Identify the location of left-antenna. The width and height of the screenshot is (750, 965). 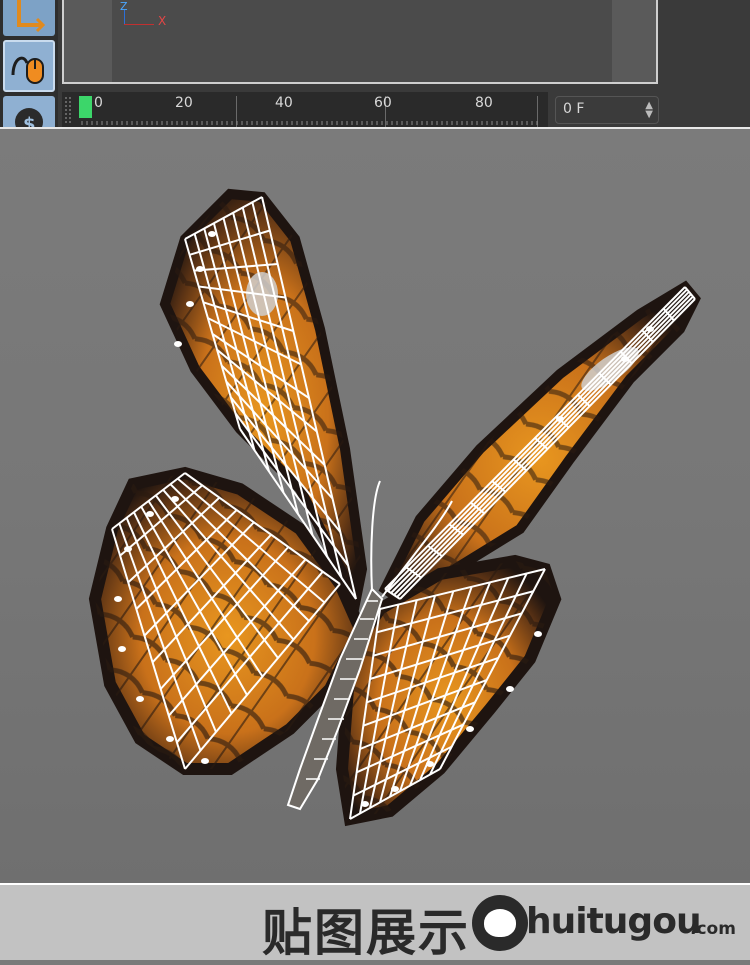
(375, 536).